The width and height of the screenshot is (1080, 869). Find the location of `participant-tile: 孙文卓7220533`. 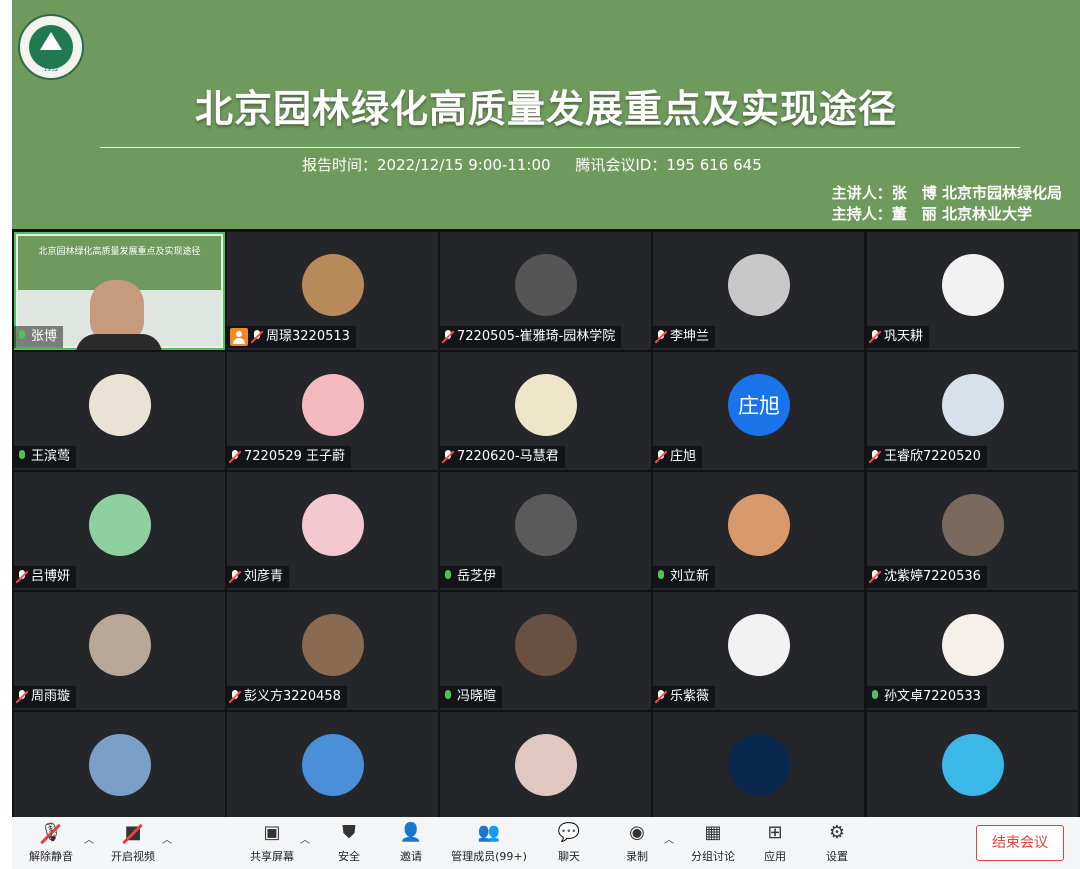

participant-tile: 孙文卓7220533 is located at coordinates (972, 651).